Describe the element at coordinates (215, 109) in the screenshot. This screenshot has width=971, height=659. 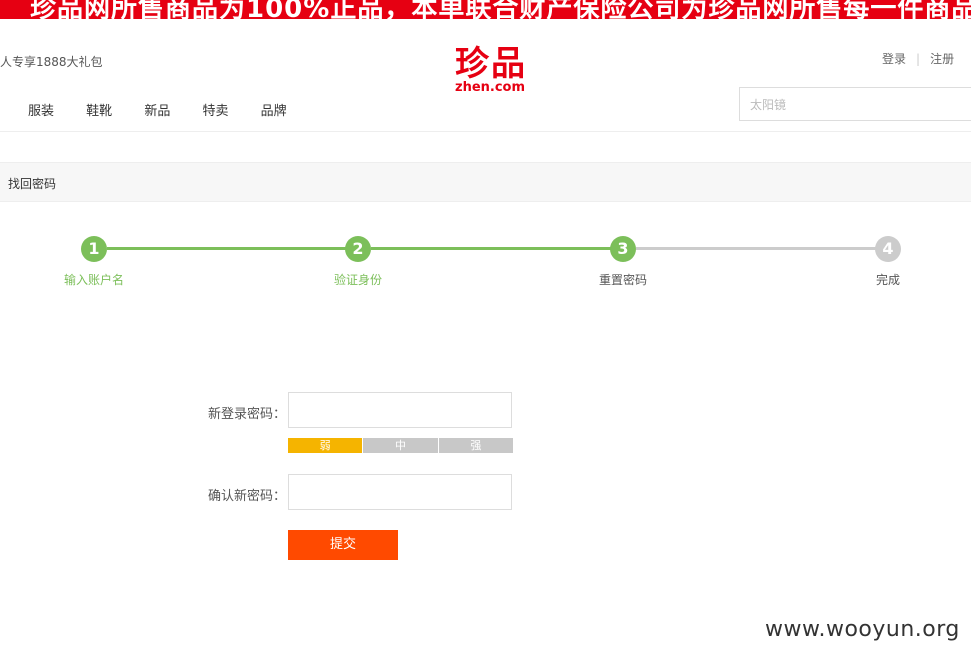
I see `nav-item-sale: 特卖` at that location.